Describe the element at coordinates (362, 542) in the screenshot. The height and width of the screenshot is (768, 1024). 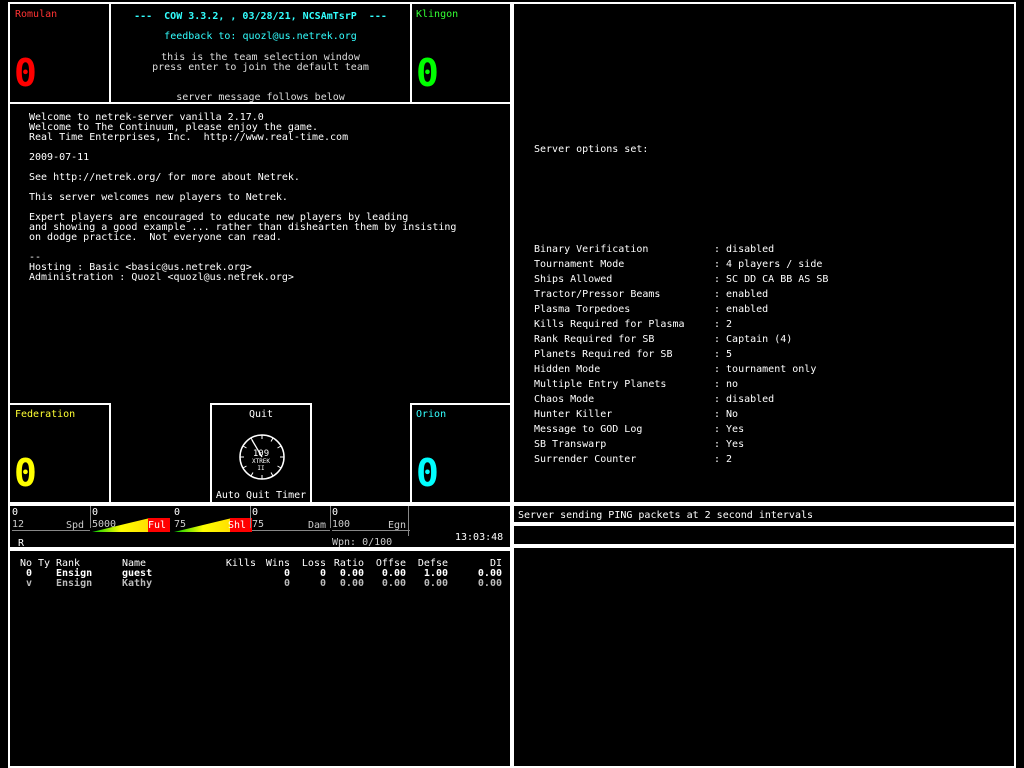
I see `weapon-temp: Wpn: 0/100` at that location.